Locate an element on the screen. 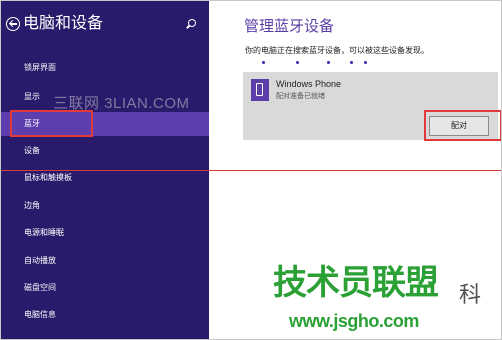 This screenshot has width=502, height=340. watermark-logo: 技术员联盟 科 www.jsgho.com is located at coordinates (387, 301).